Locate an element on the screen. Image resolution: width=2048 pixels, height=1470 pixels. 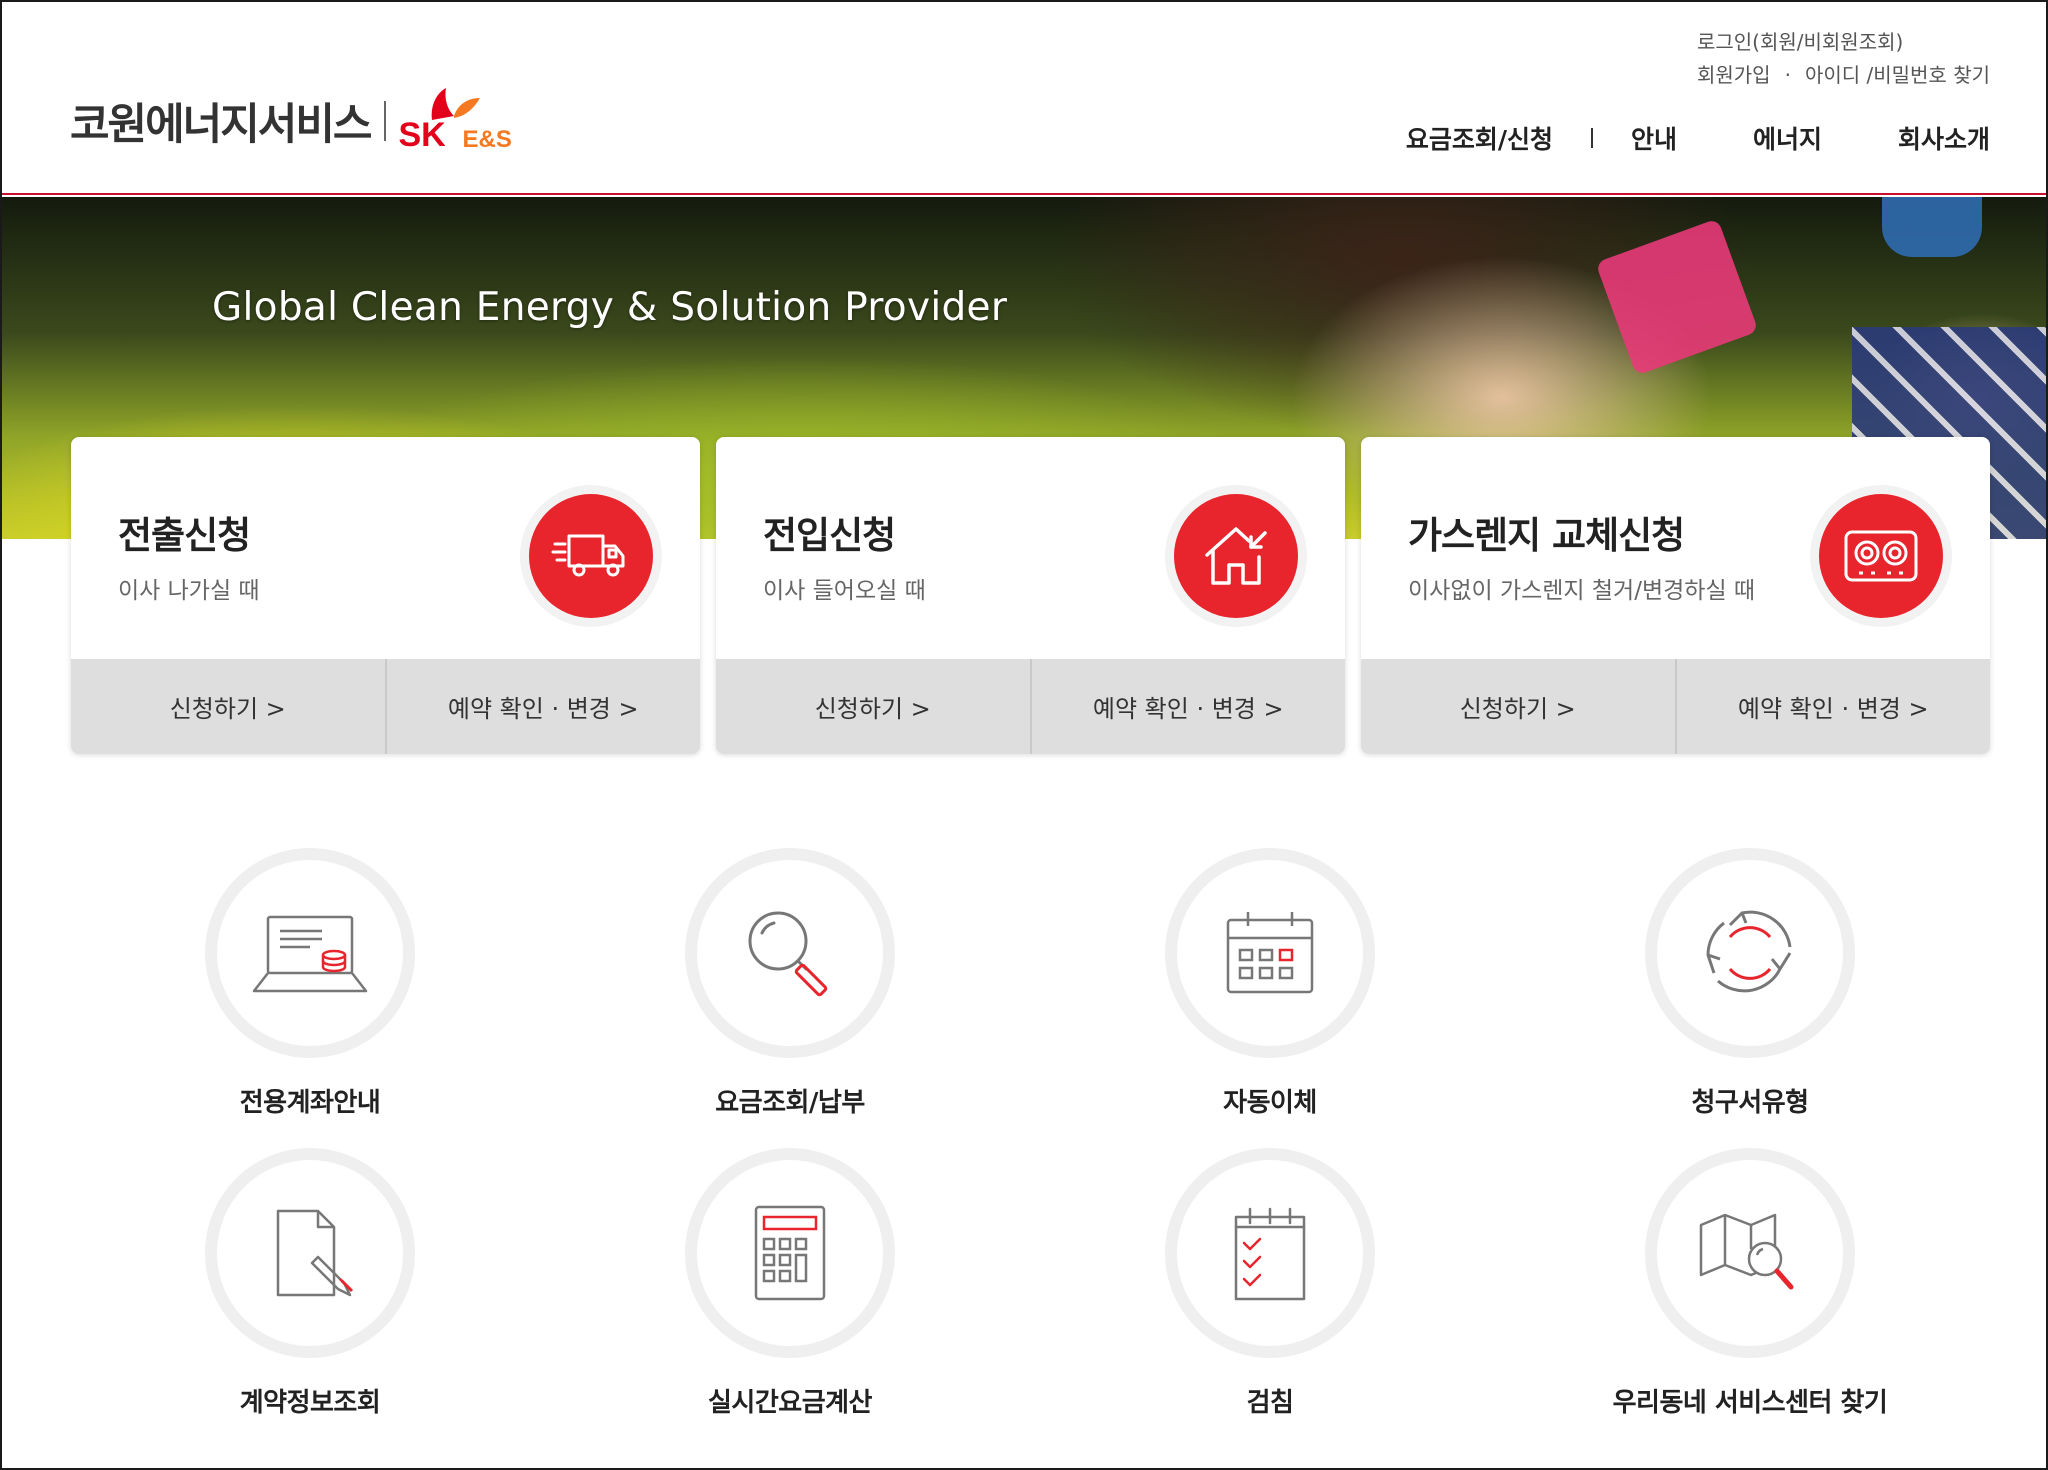
quick-item-autopay: 자동이체 is located at coordinates (1270, 983).